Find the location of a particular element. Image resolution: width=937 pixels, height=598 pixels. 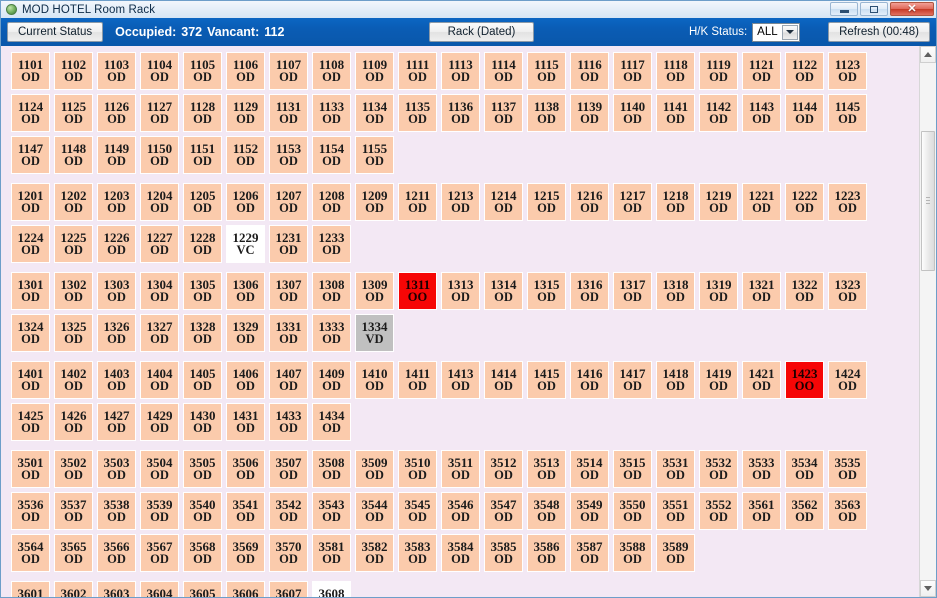

room-cell: 1427 OD is located at coordinates (116, 422).